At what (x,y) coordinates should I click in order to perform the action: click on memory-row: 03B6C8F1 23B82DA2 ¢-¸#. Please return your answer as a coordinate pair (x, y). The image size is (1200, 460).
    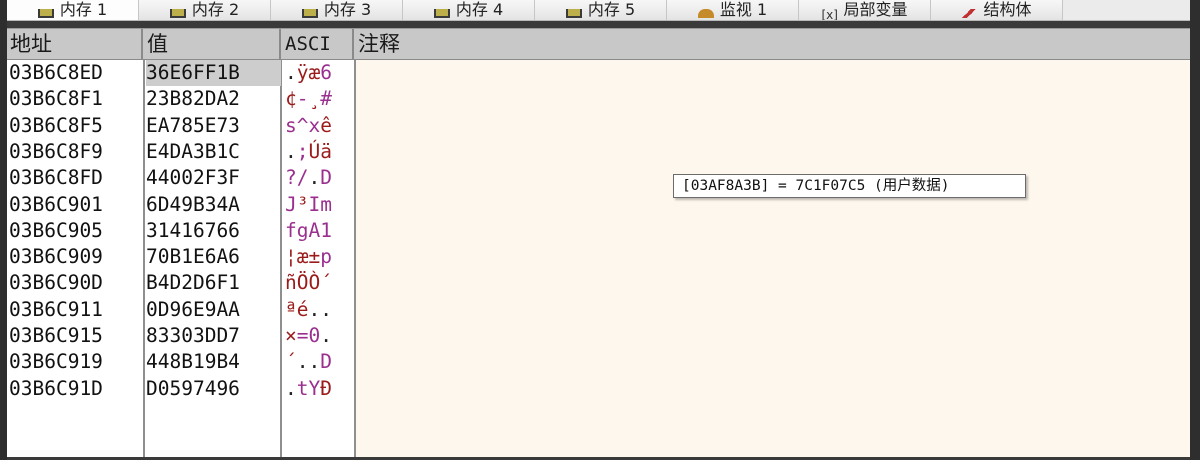
    Looking at the image, I should click on (181, 99).